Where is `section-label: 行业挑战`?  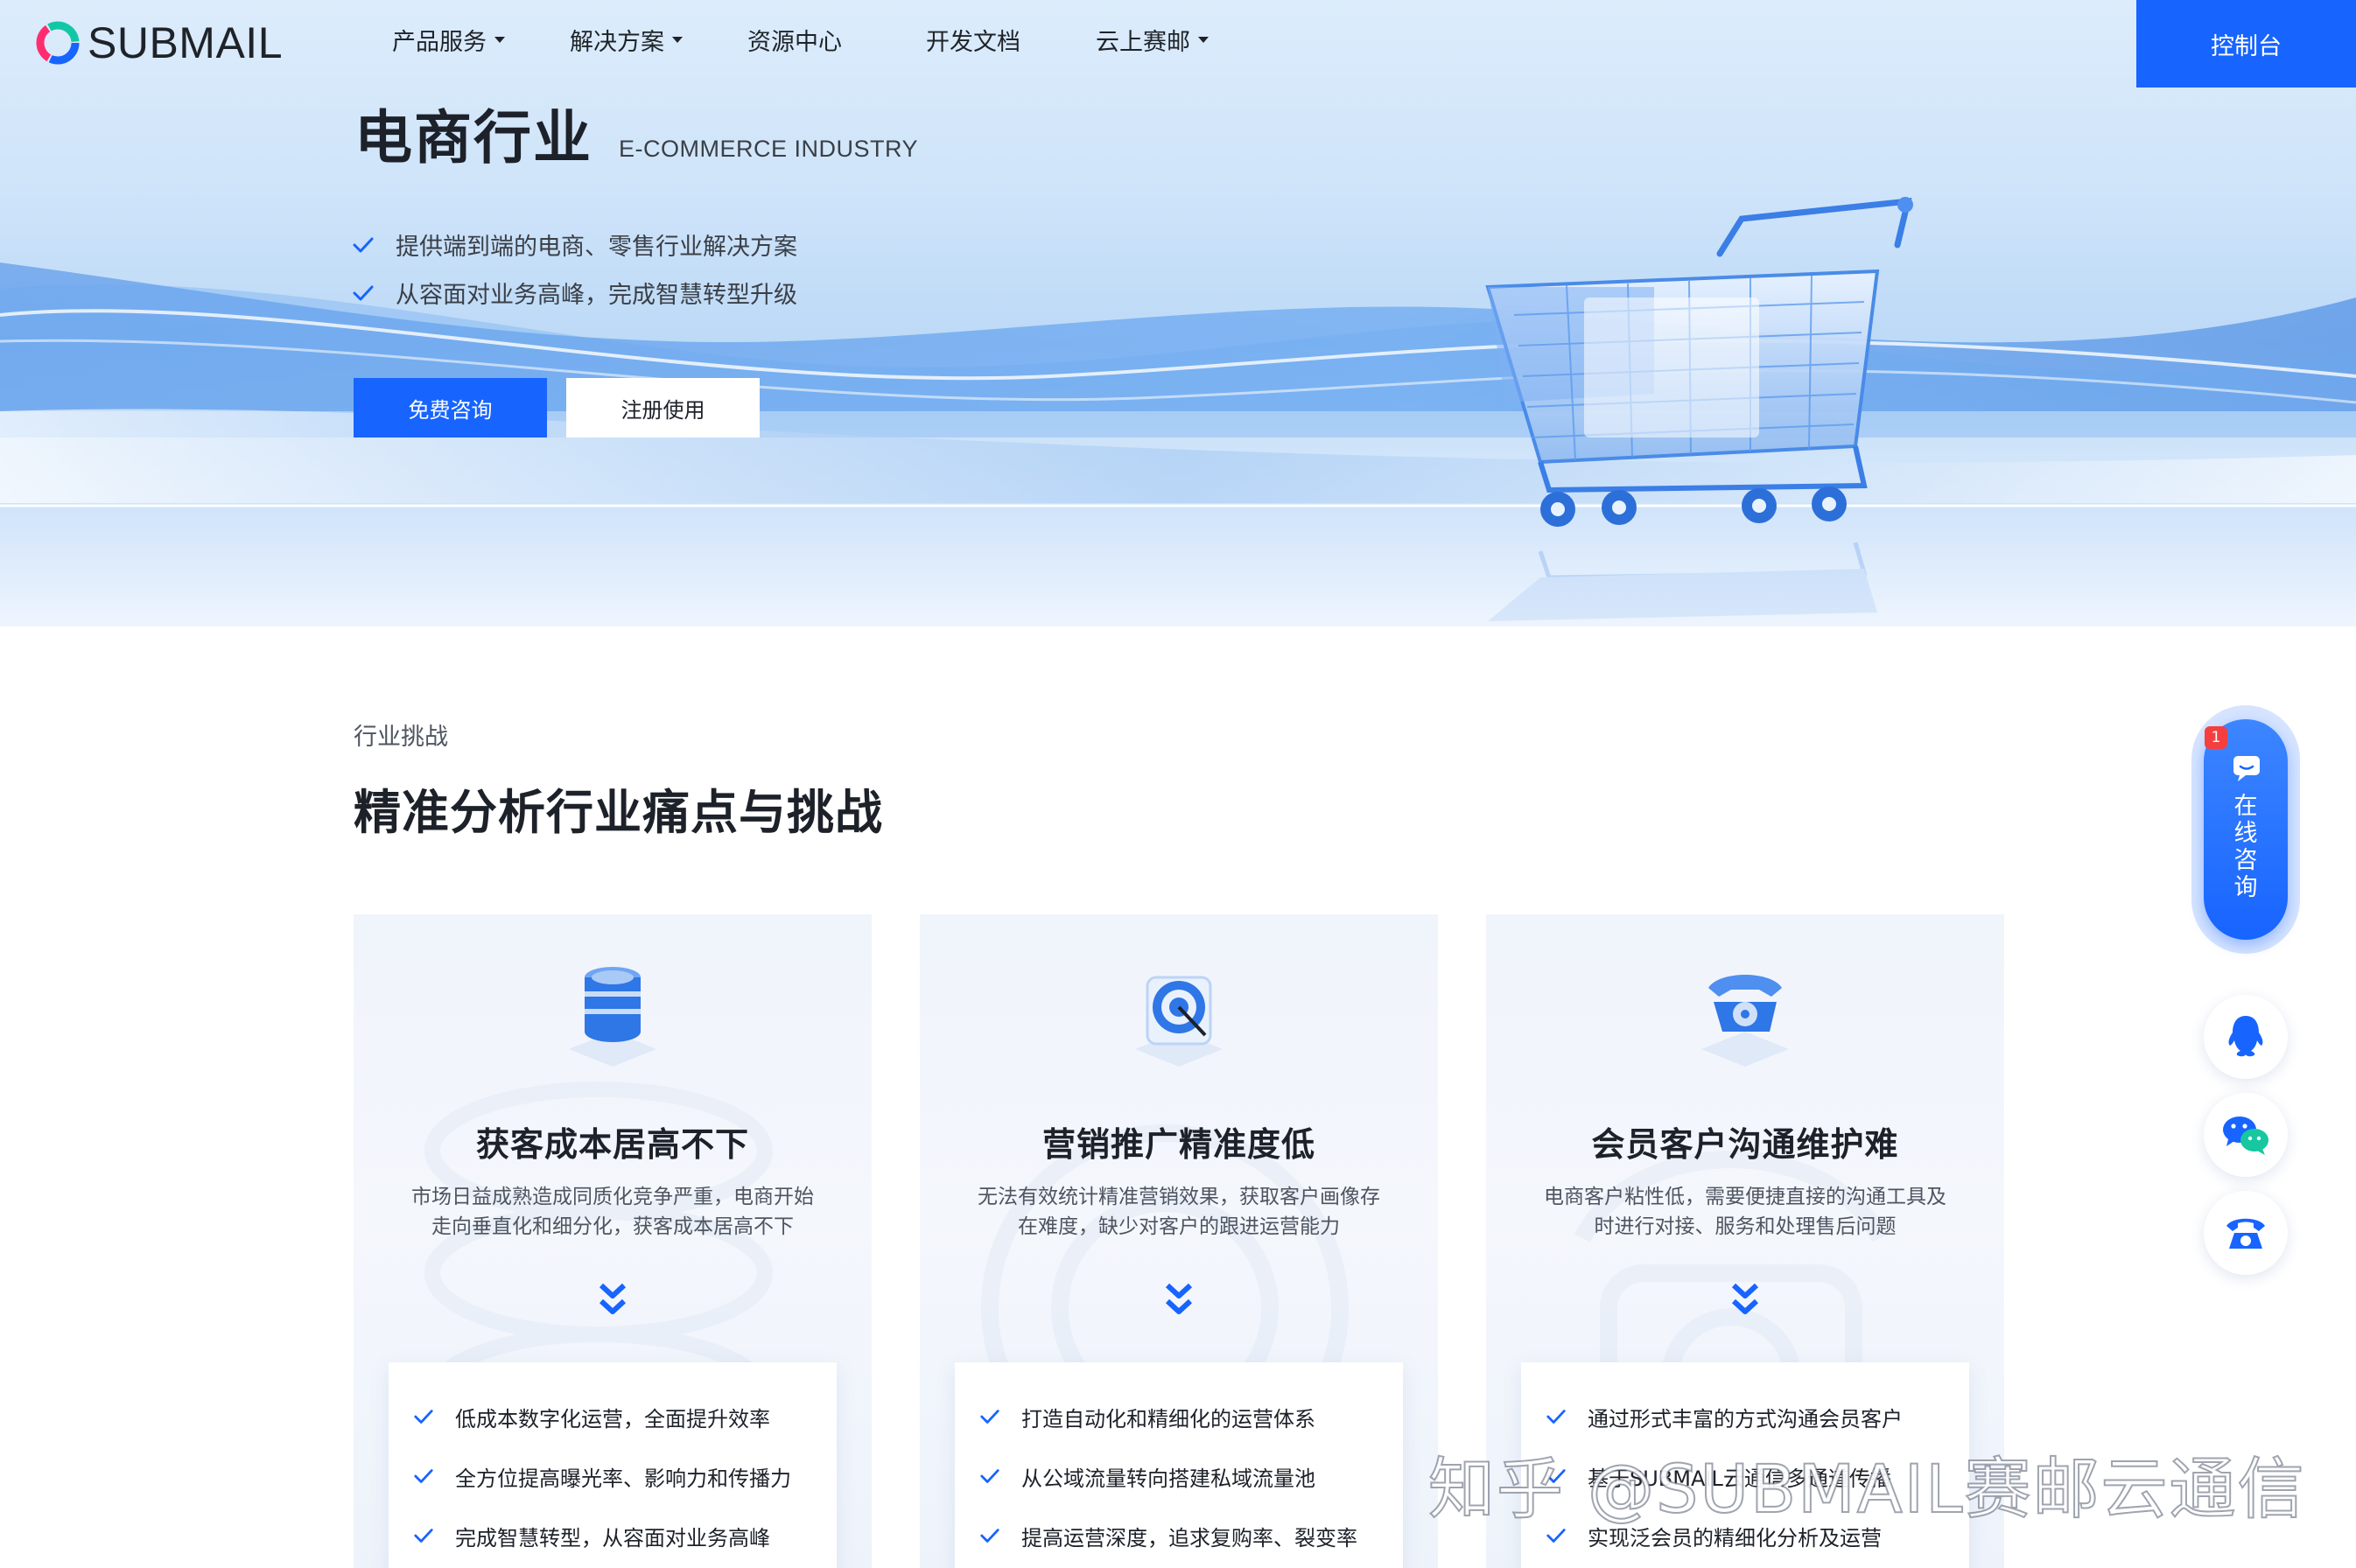 section-label: 行业挑战 is located at coordinates (401, 737).